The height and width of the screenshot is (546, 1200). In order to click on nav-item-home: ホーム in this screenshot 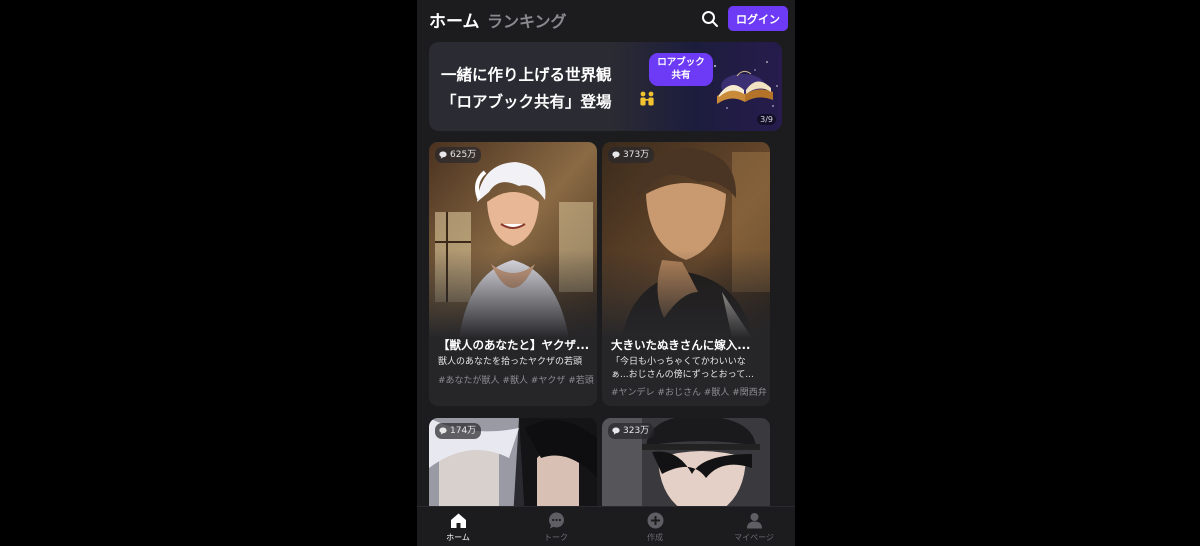, I will do `click(458, 527)`.